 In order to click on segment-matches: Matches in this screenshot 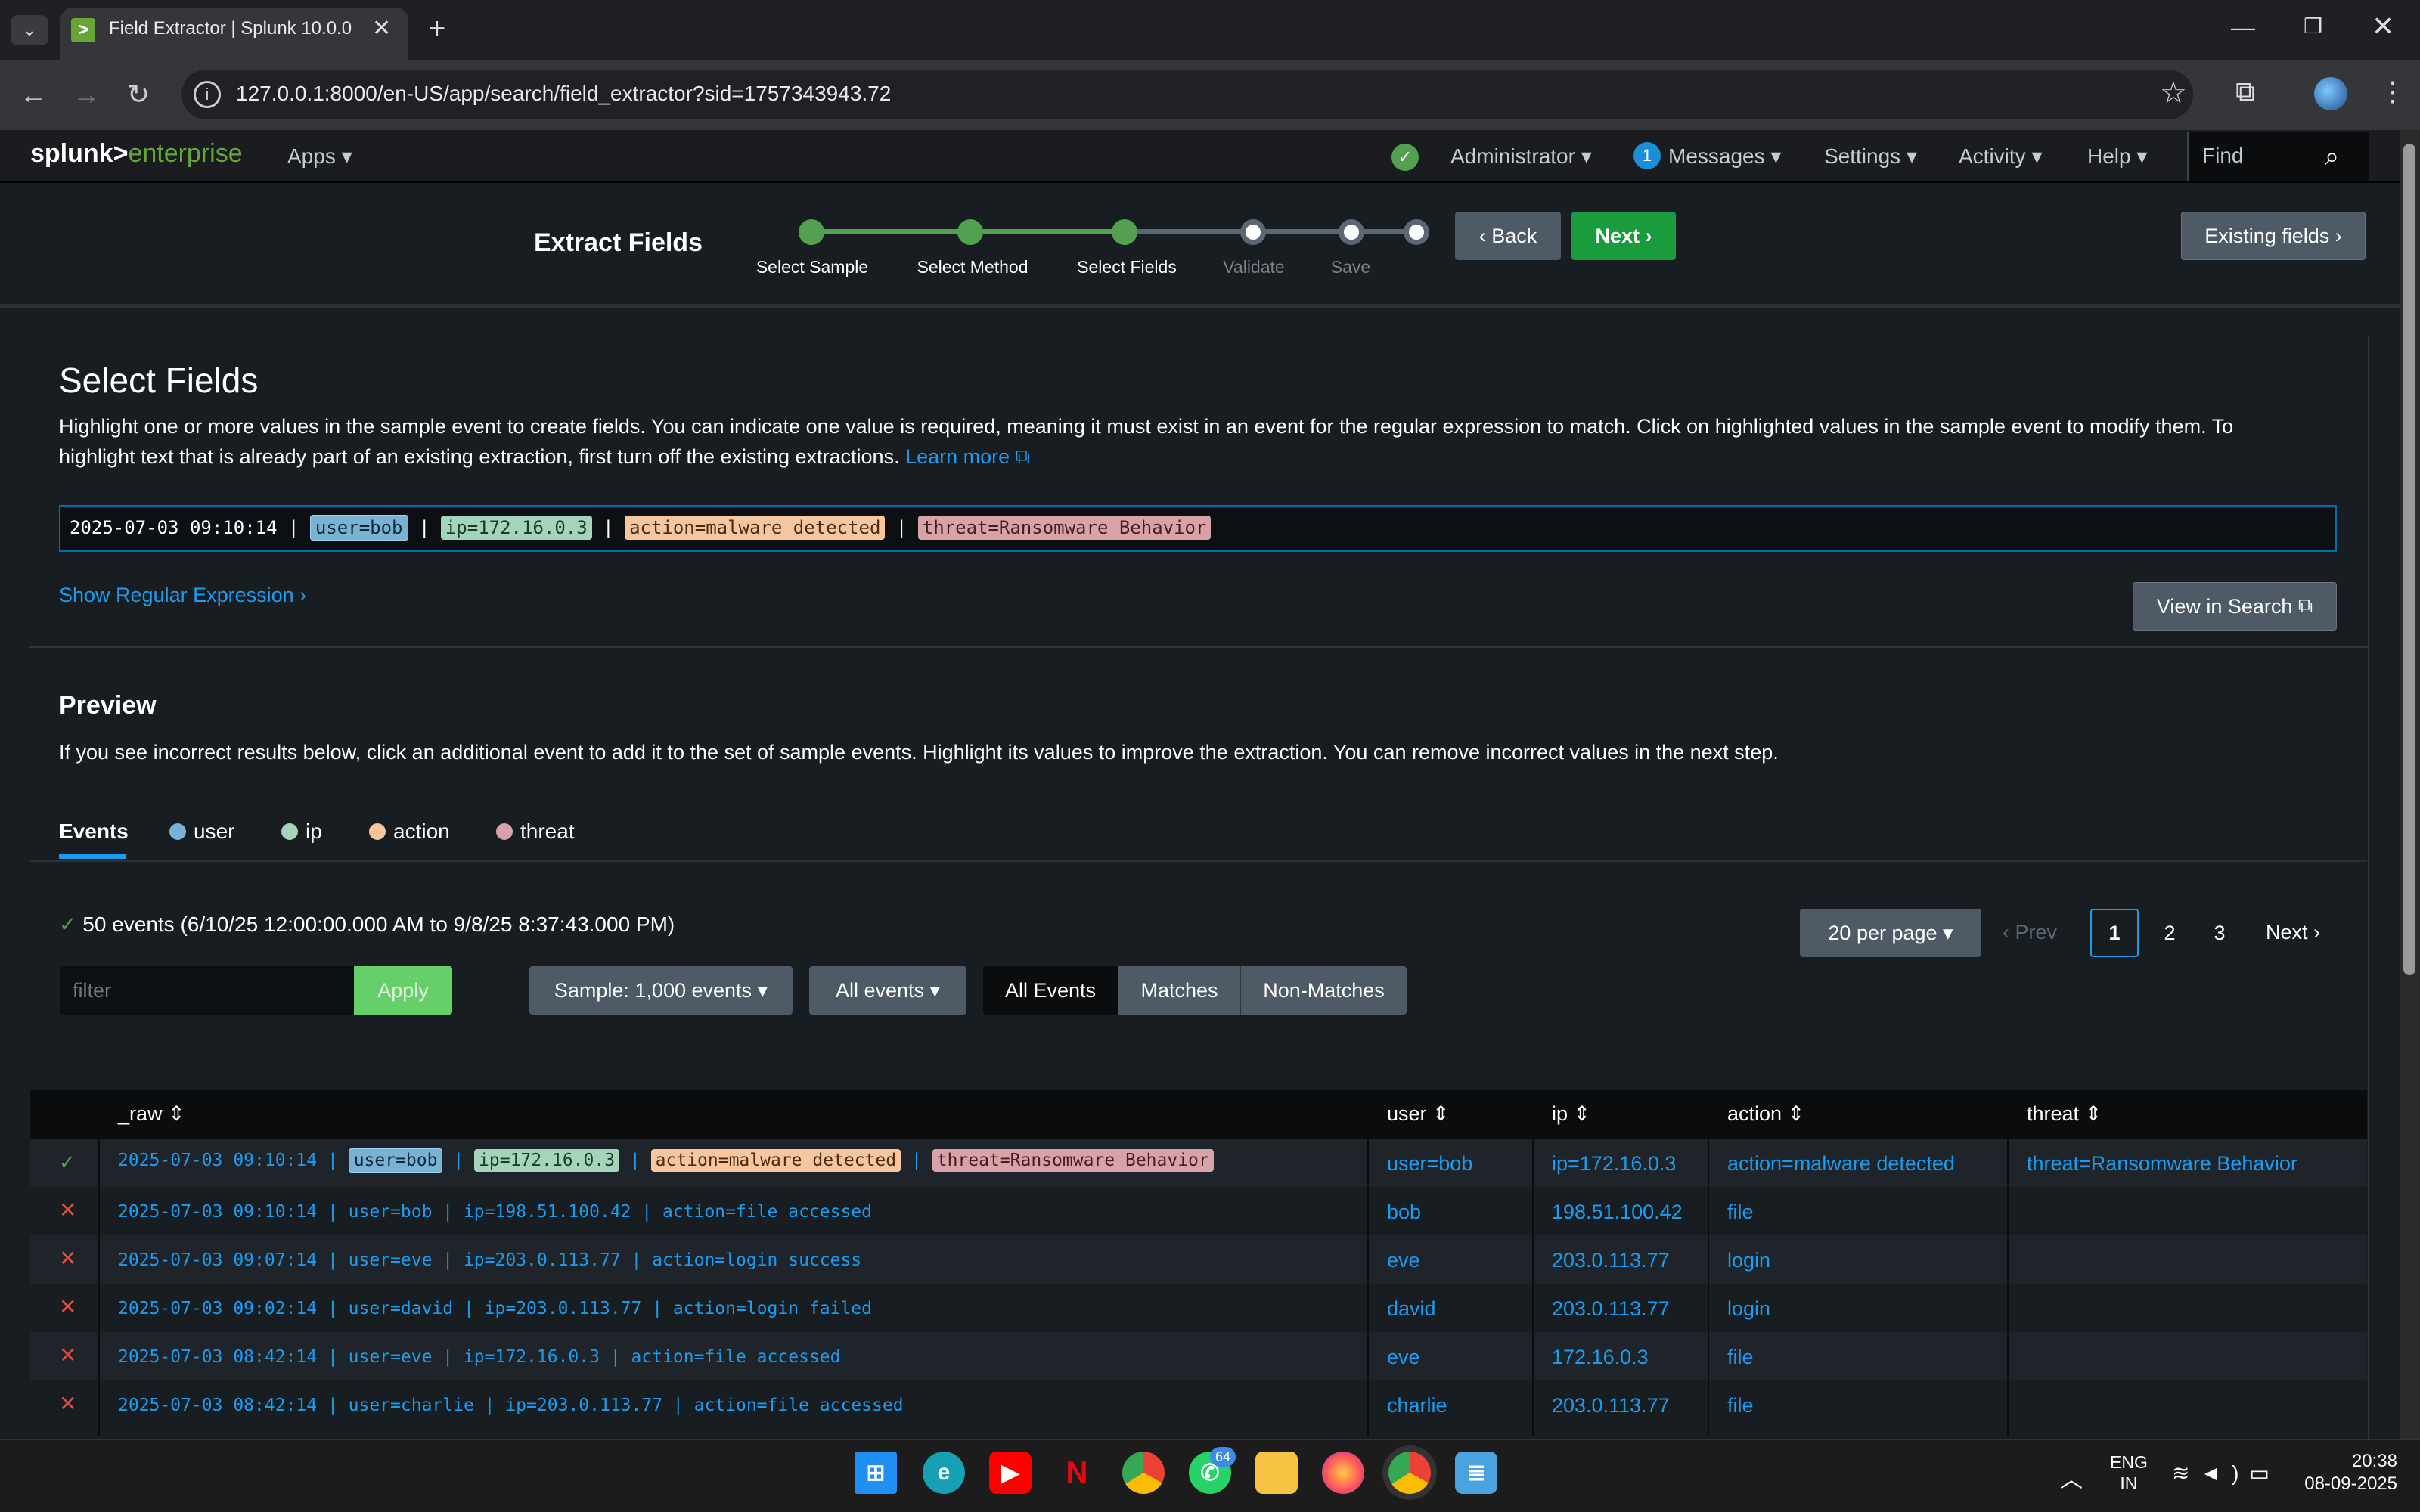, I will do `click(1179, 990)`.